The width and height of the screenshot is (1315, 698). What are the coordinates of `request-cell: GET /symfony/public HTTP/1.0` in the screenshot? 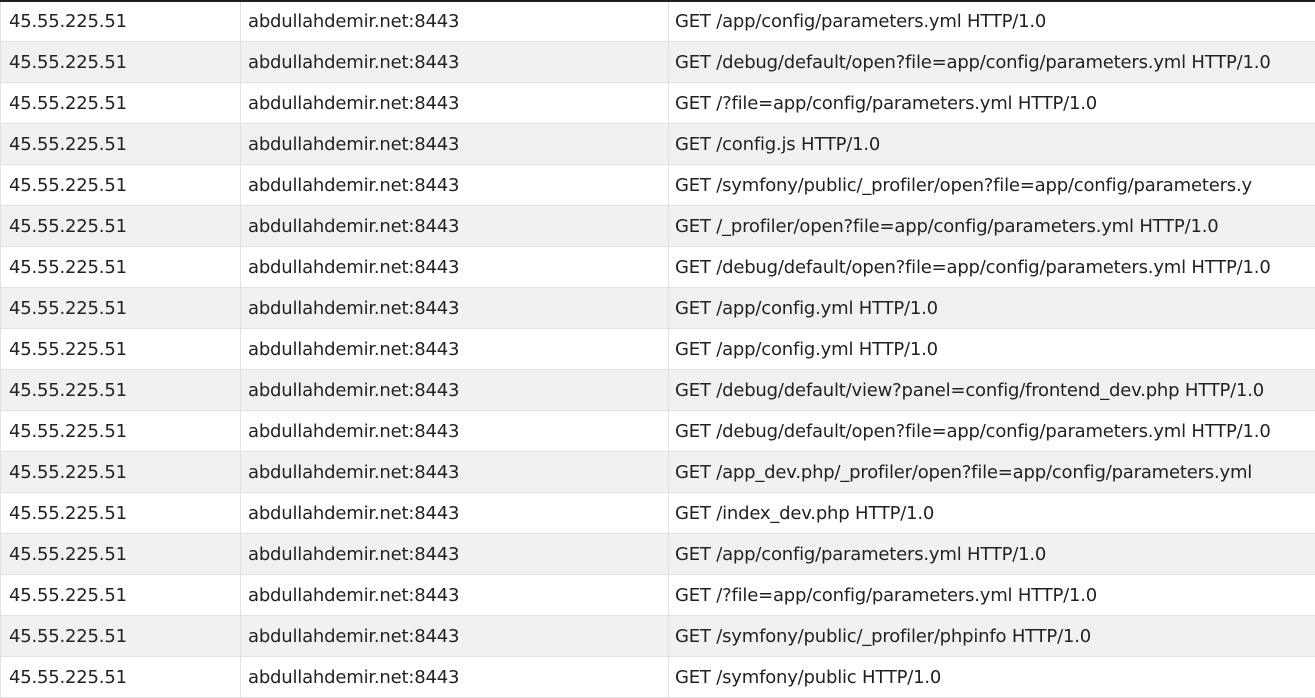 It's located at (808, 677).